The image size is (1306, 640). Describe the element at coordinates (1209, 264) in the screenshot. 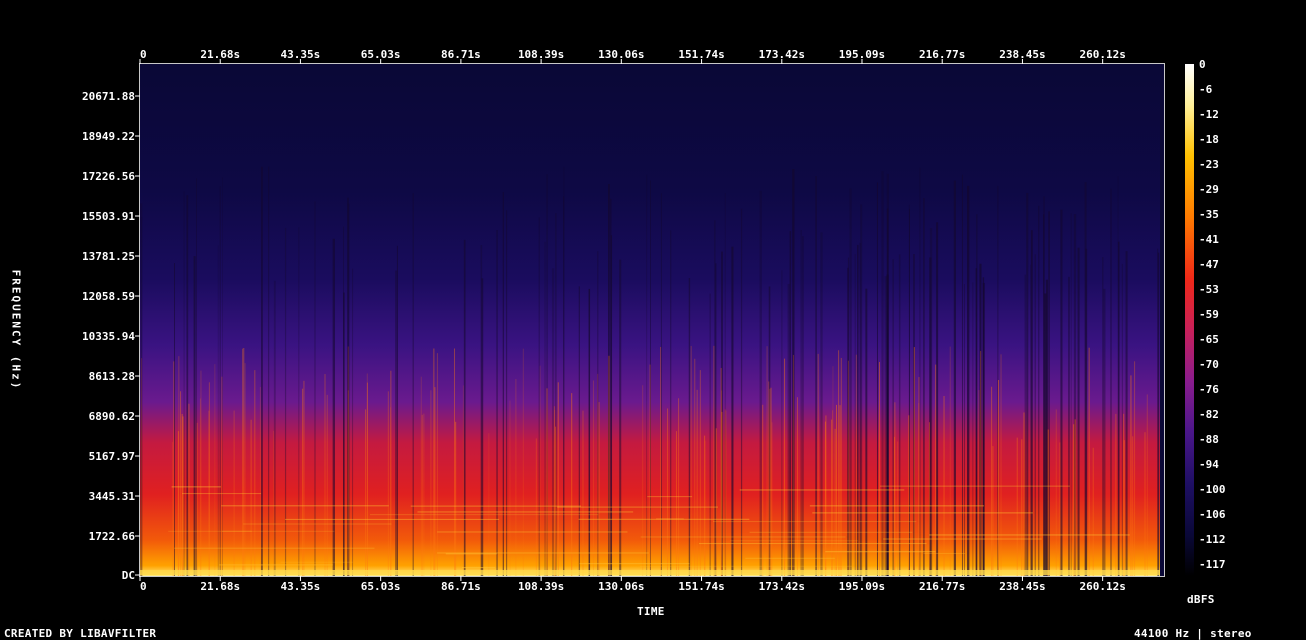

I see `colorbar-tick-label: -47` at that location.